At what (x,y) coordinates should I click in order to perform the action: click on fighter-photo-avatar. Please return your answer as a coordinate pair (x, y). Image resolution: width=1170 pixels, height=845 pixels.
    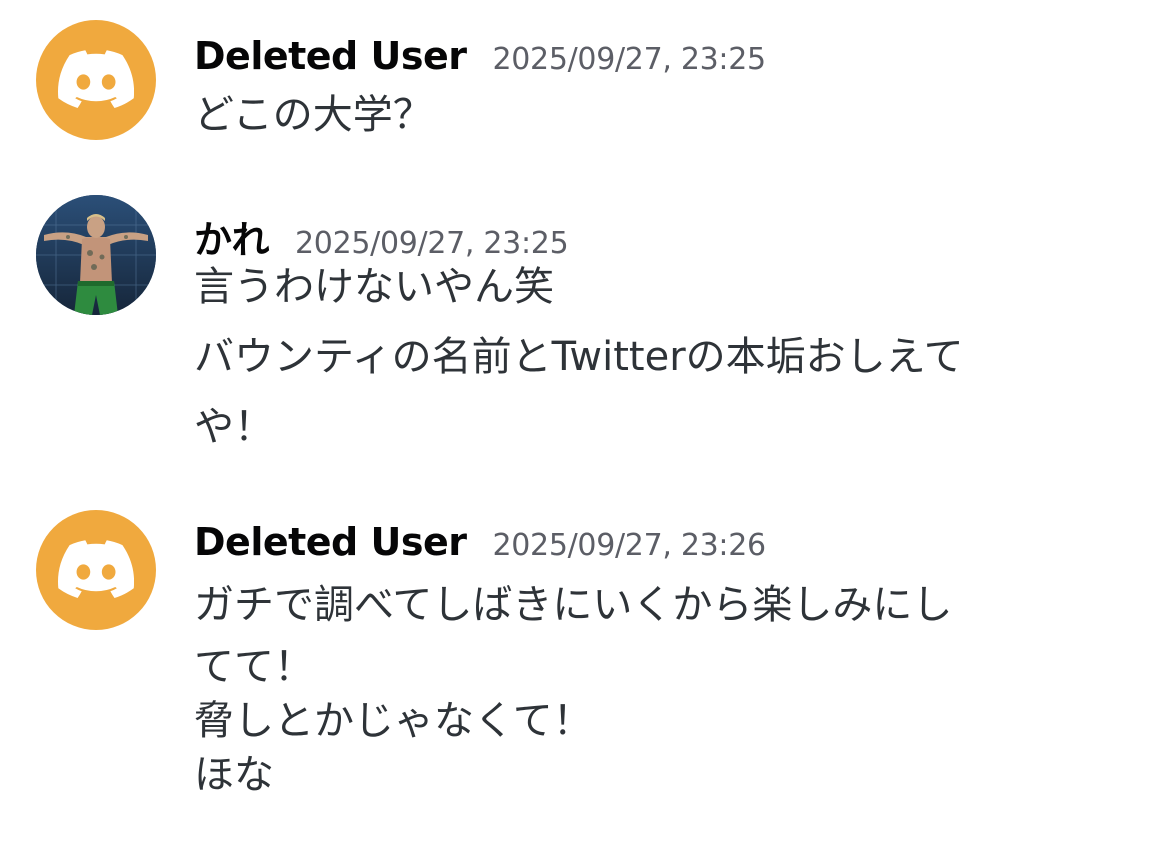
    Looking at the image, I should click on (96, 255).